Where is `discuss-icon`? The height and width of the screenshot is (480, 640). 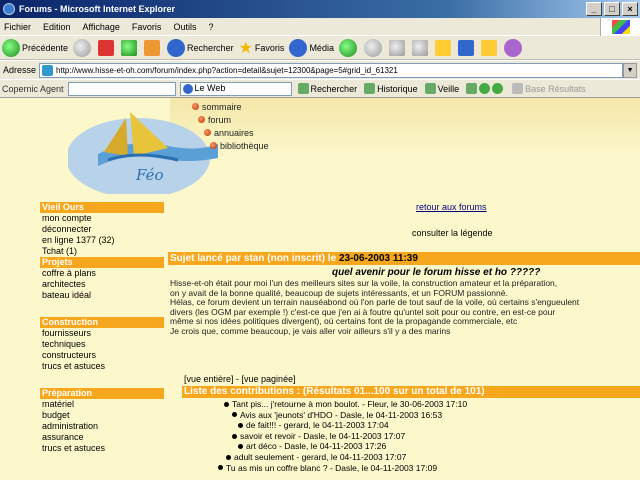 discuss-icon is located at coordinates (442, 47).